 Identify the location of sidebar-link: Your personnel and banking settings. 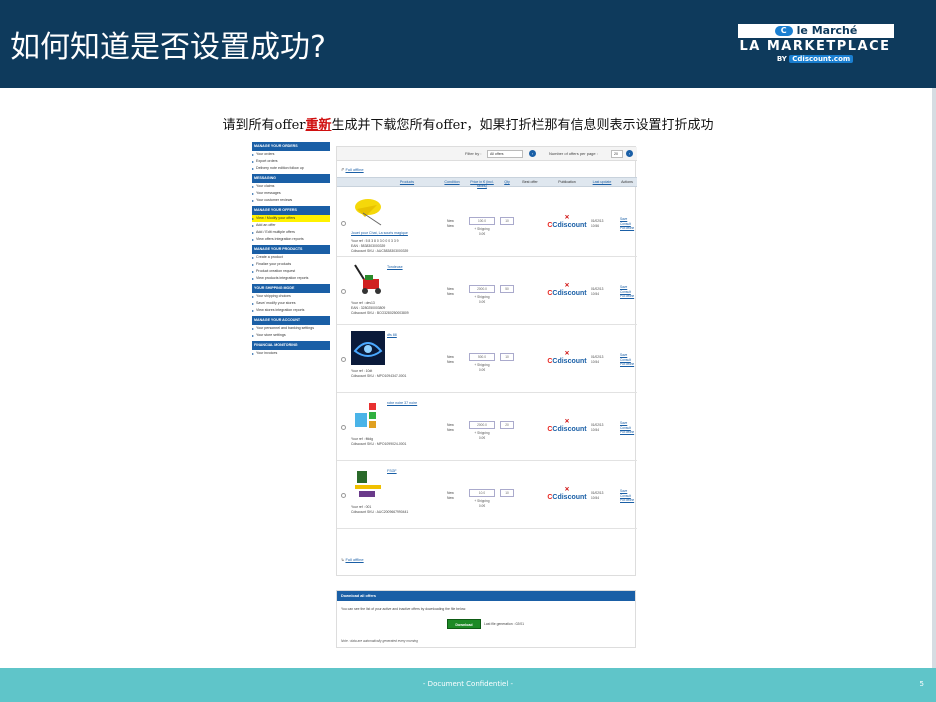
(291, 328).